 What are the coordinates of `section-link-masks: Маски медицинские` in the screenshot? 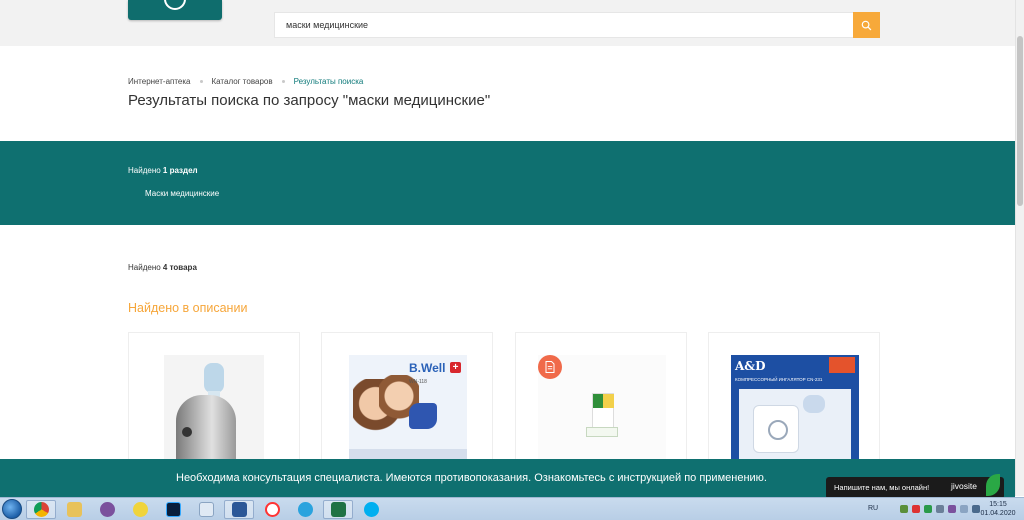 It's located at (182, 193).